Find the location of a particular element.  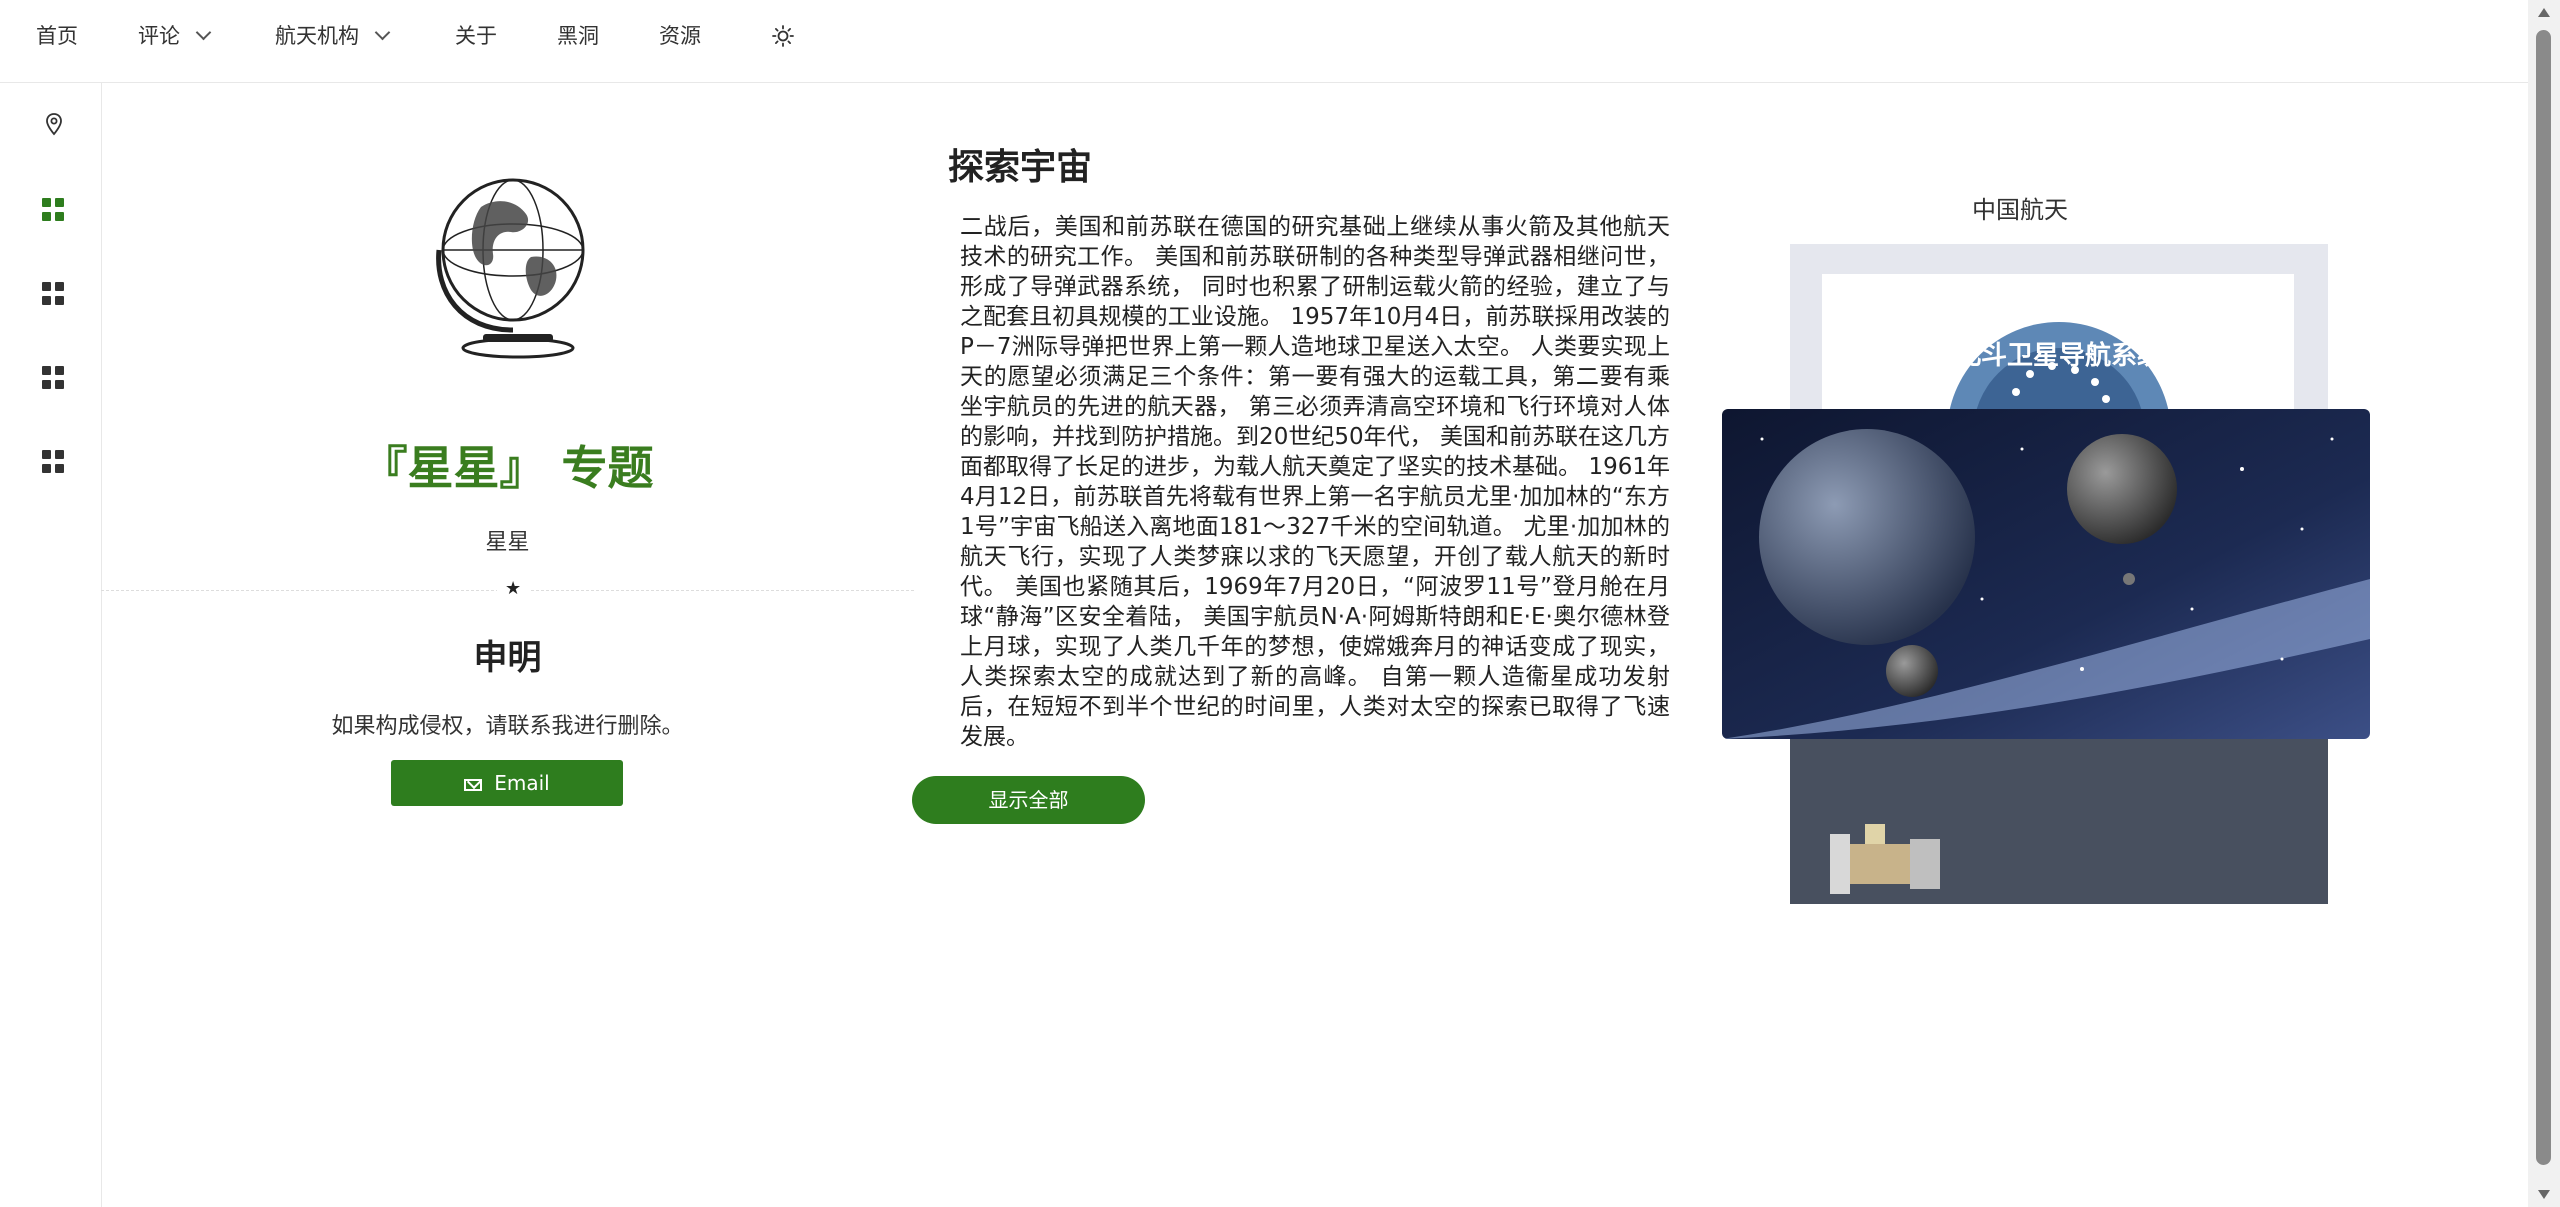

nav-resources: 资源 is located at coordinates (680, 36).